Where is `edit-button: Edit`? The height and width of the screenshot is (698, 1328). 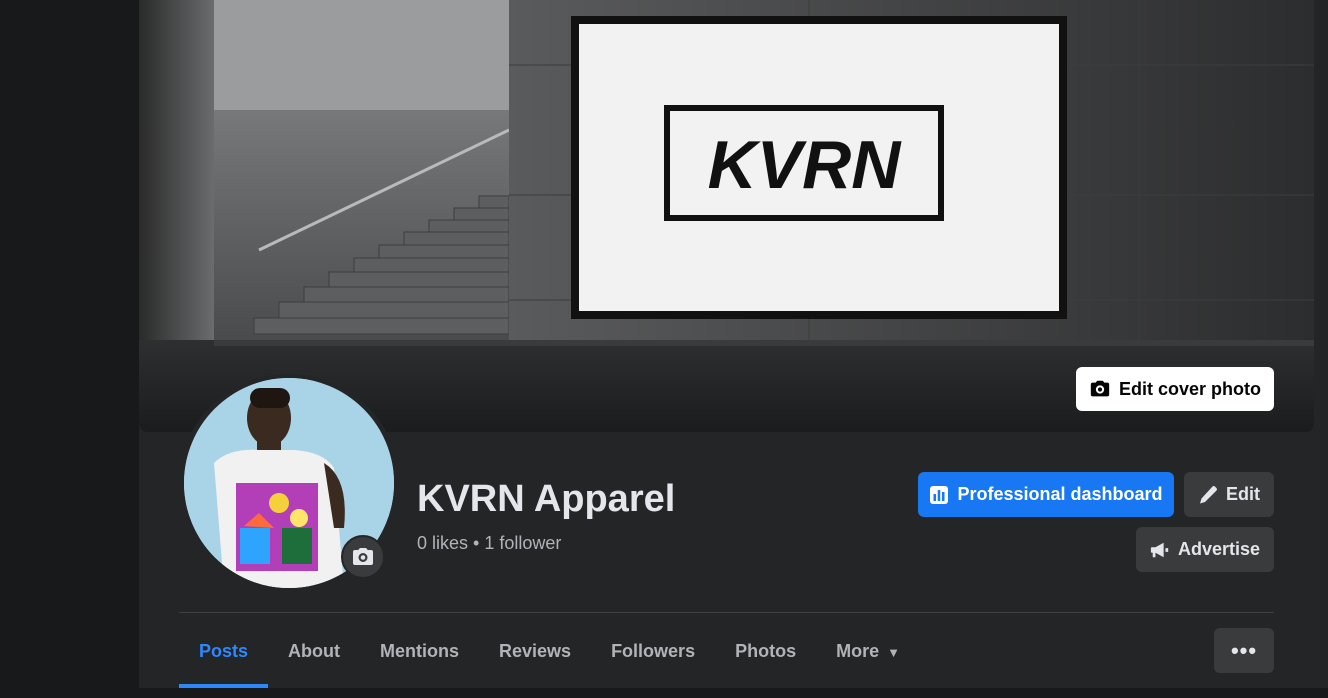
edit-button: Edit is located at coordinates (1229, 494).